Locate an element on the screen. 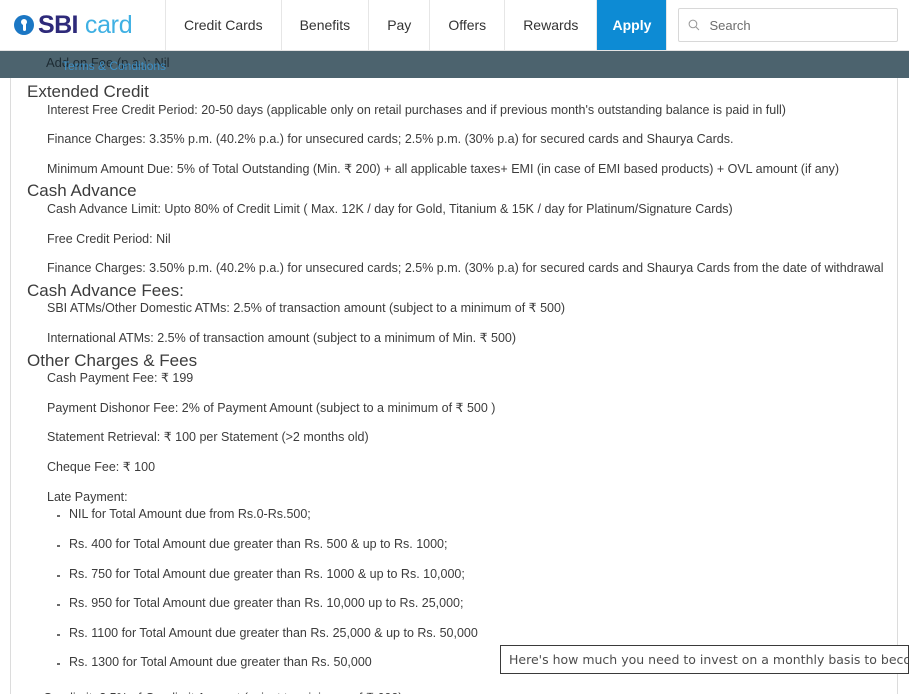 The height and width of the screenshot is (694, 909). nav-label: Rewards is located at coordinates (551, 25).